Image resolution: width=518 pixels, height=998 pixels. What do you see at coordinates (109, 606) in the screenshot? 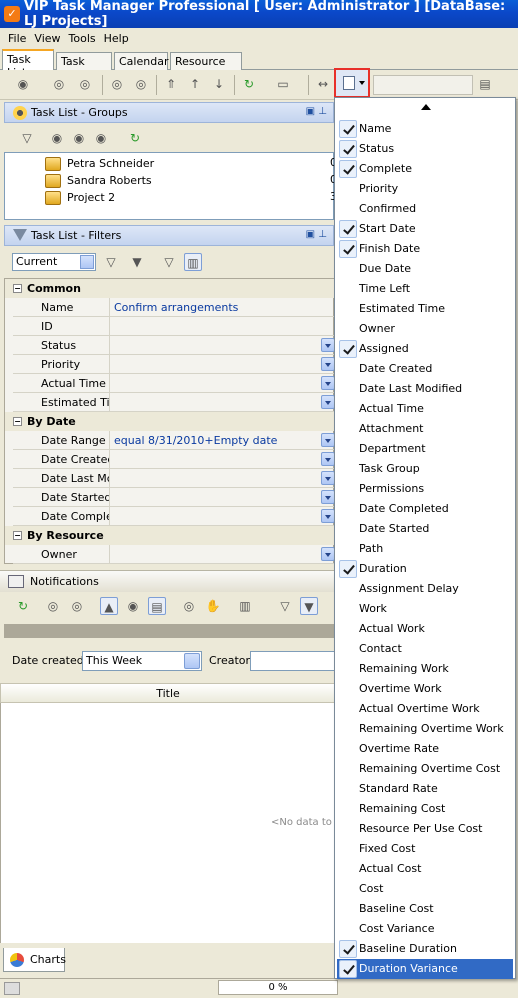
I see `open-icon: ▲` at bounding box center [109, 606].